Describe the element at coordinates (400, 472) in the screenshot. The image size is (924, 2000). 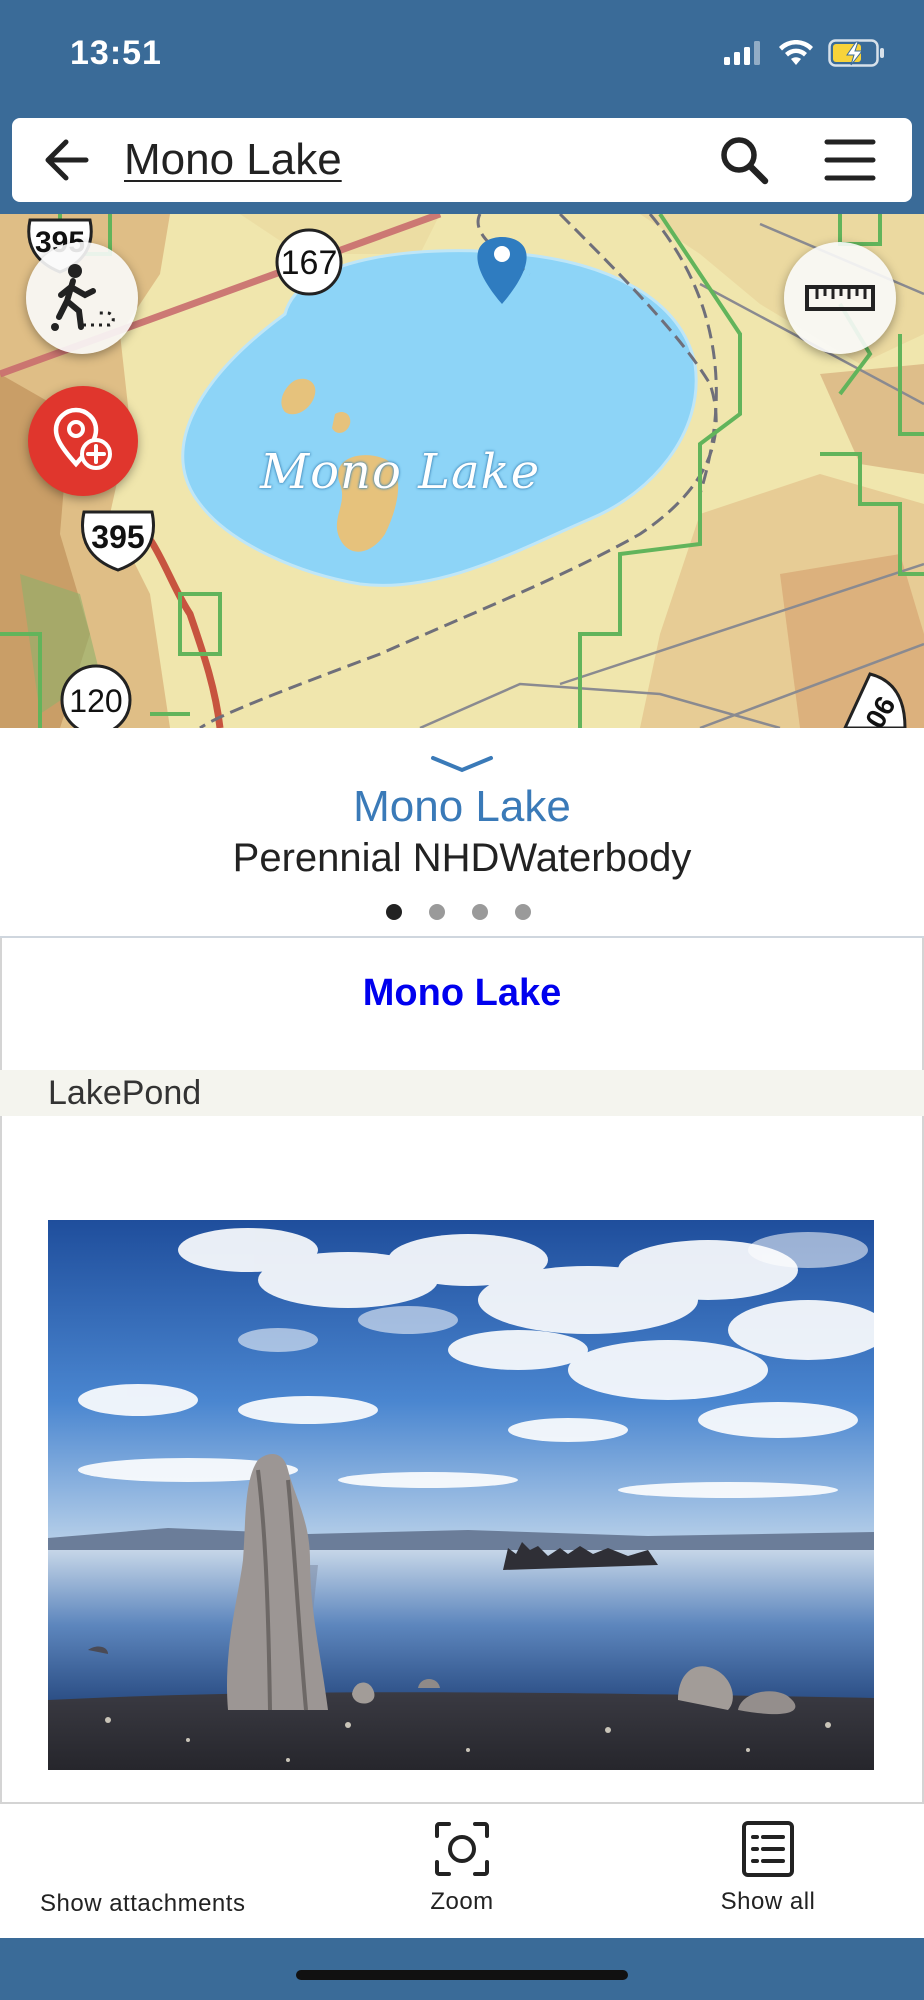
I see `map-lake-label: Mono Lake` at that location.